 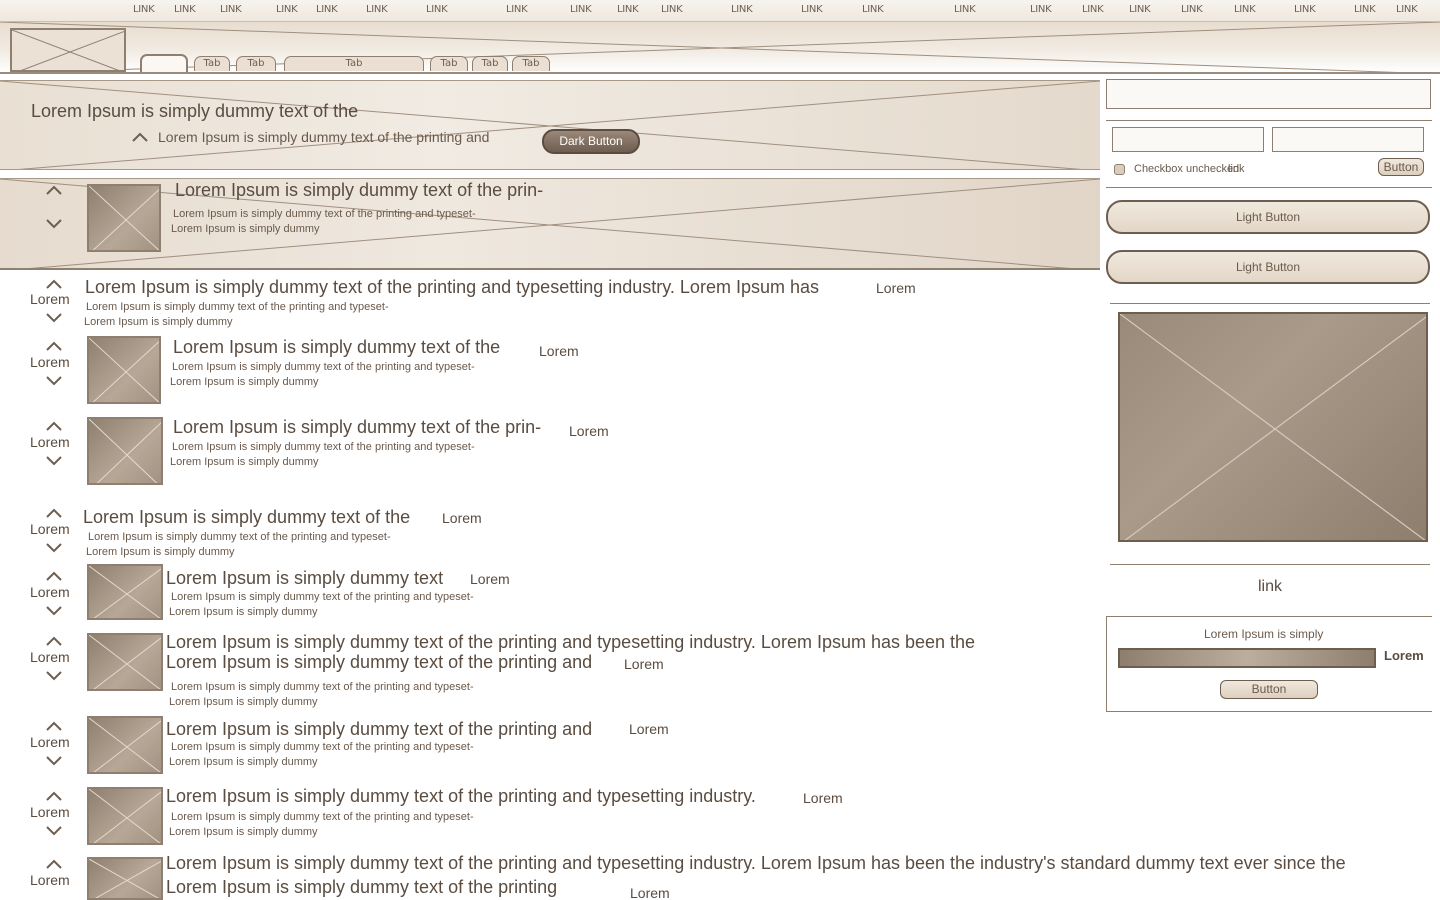 I want to click on search-input, so click(x=1268, y=94).